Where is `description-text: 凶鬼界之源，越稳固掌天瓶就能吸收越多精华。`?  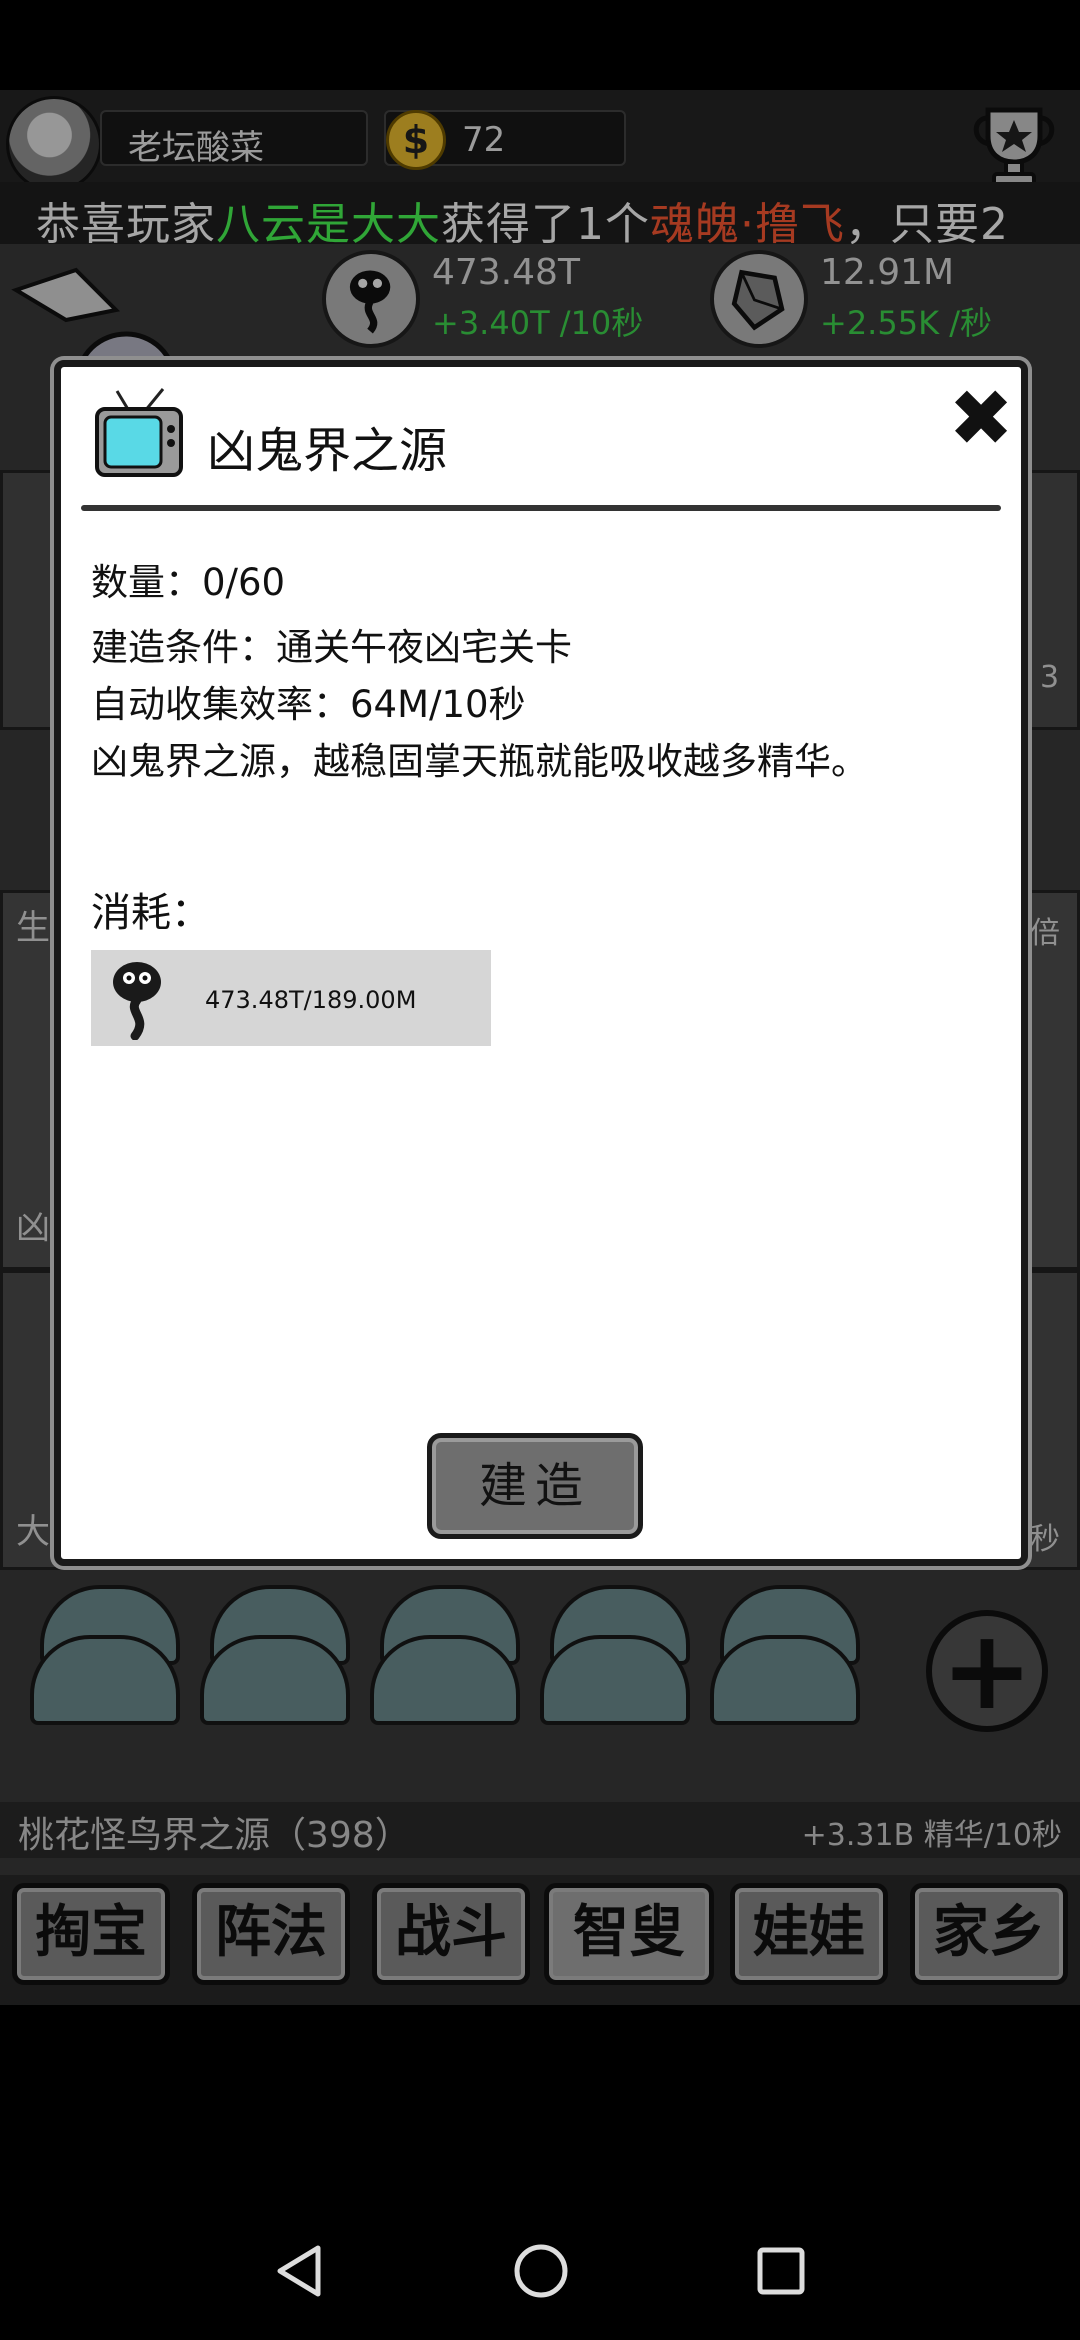 description-text: 凶鬼界之源，越稳固掌天瓶就能吸收越多精华。 is located at coordinates (479, 761).